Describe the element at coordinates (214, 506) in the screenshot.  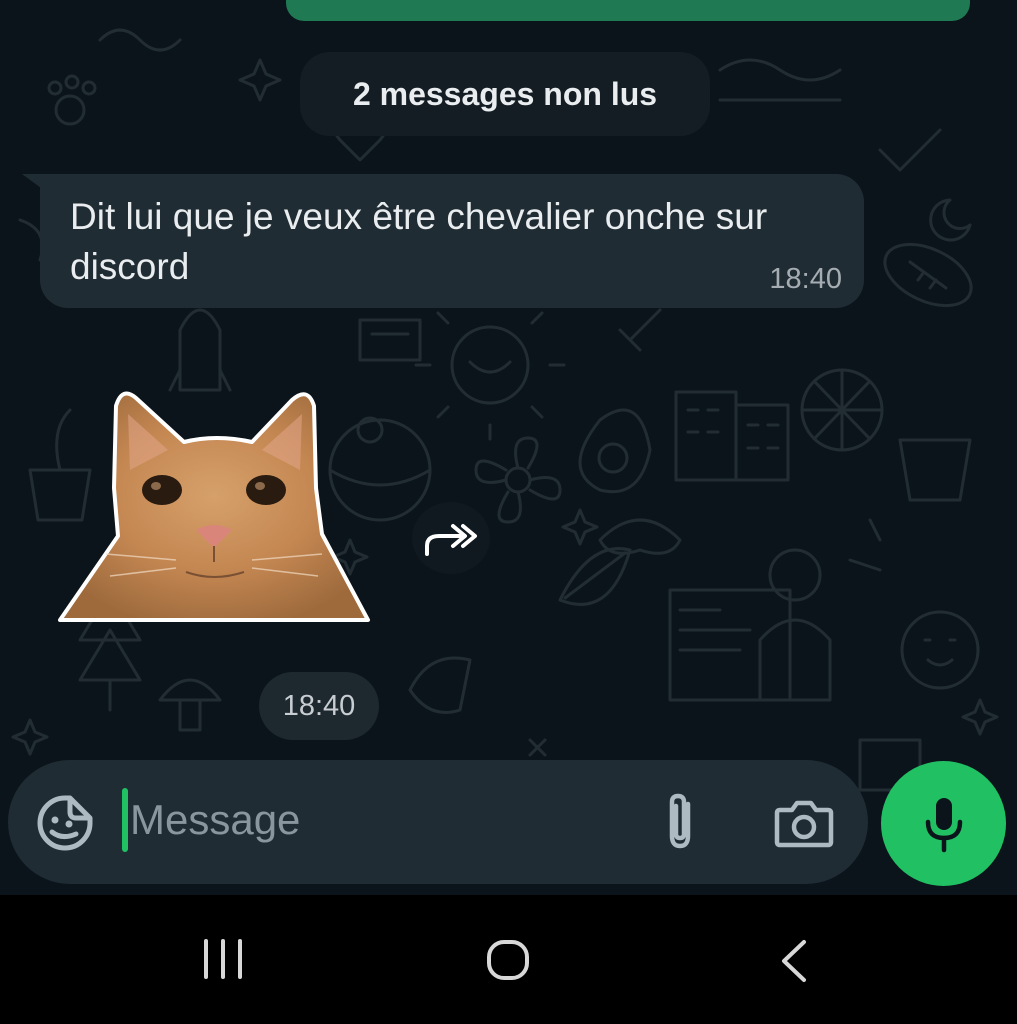
I see `cat-sticker` at that location.